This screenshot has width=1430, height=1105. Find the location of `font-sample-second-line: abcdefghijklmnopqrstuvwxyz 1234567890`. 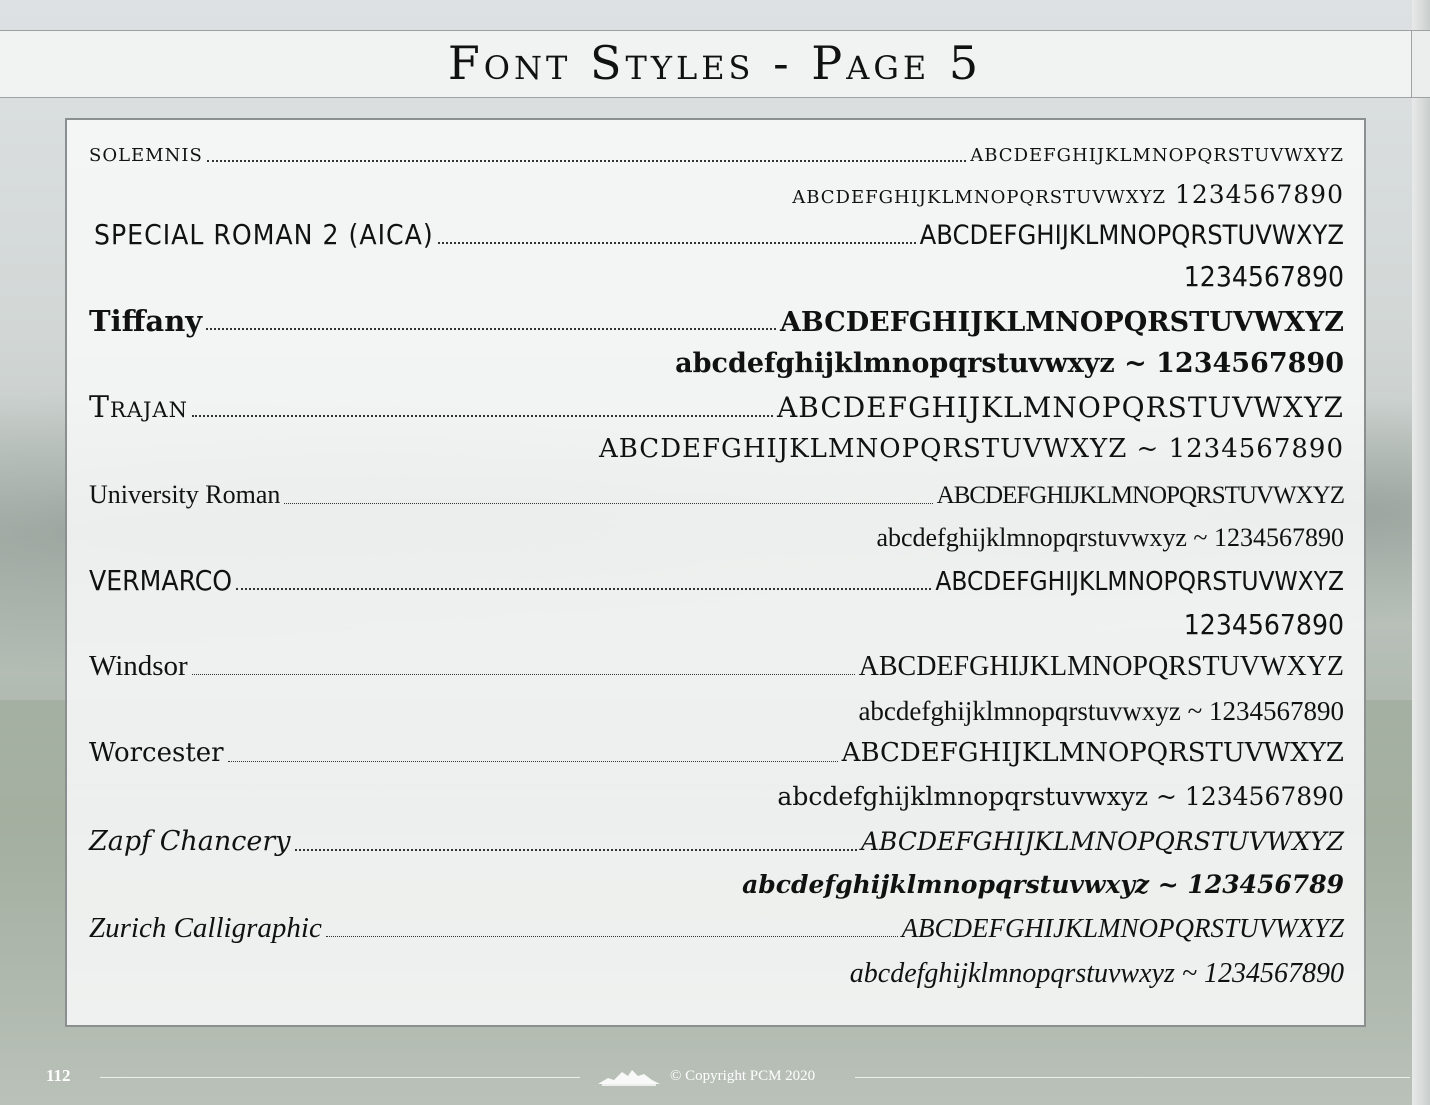

font-sample-second-line: abcdefghijklmnopqrstuvwxyz 1234567890 is located at coordinates (1068, 194).